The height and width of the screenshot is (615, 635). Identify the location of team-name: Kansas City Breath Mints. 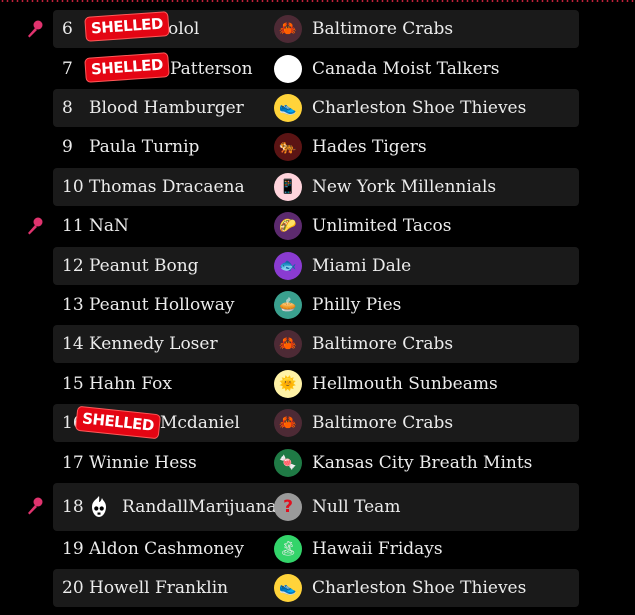
(422, 463).